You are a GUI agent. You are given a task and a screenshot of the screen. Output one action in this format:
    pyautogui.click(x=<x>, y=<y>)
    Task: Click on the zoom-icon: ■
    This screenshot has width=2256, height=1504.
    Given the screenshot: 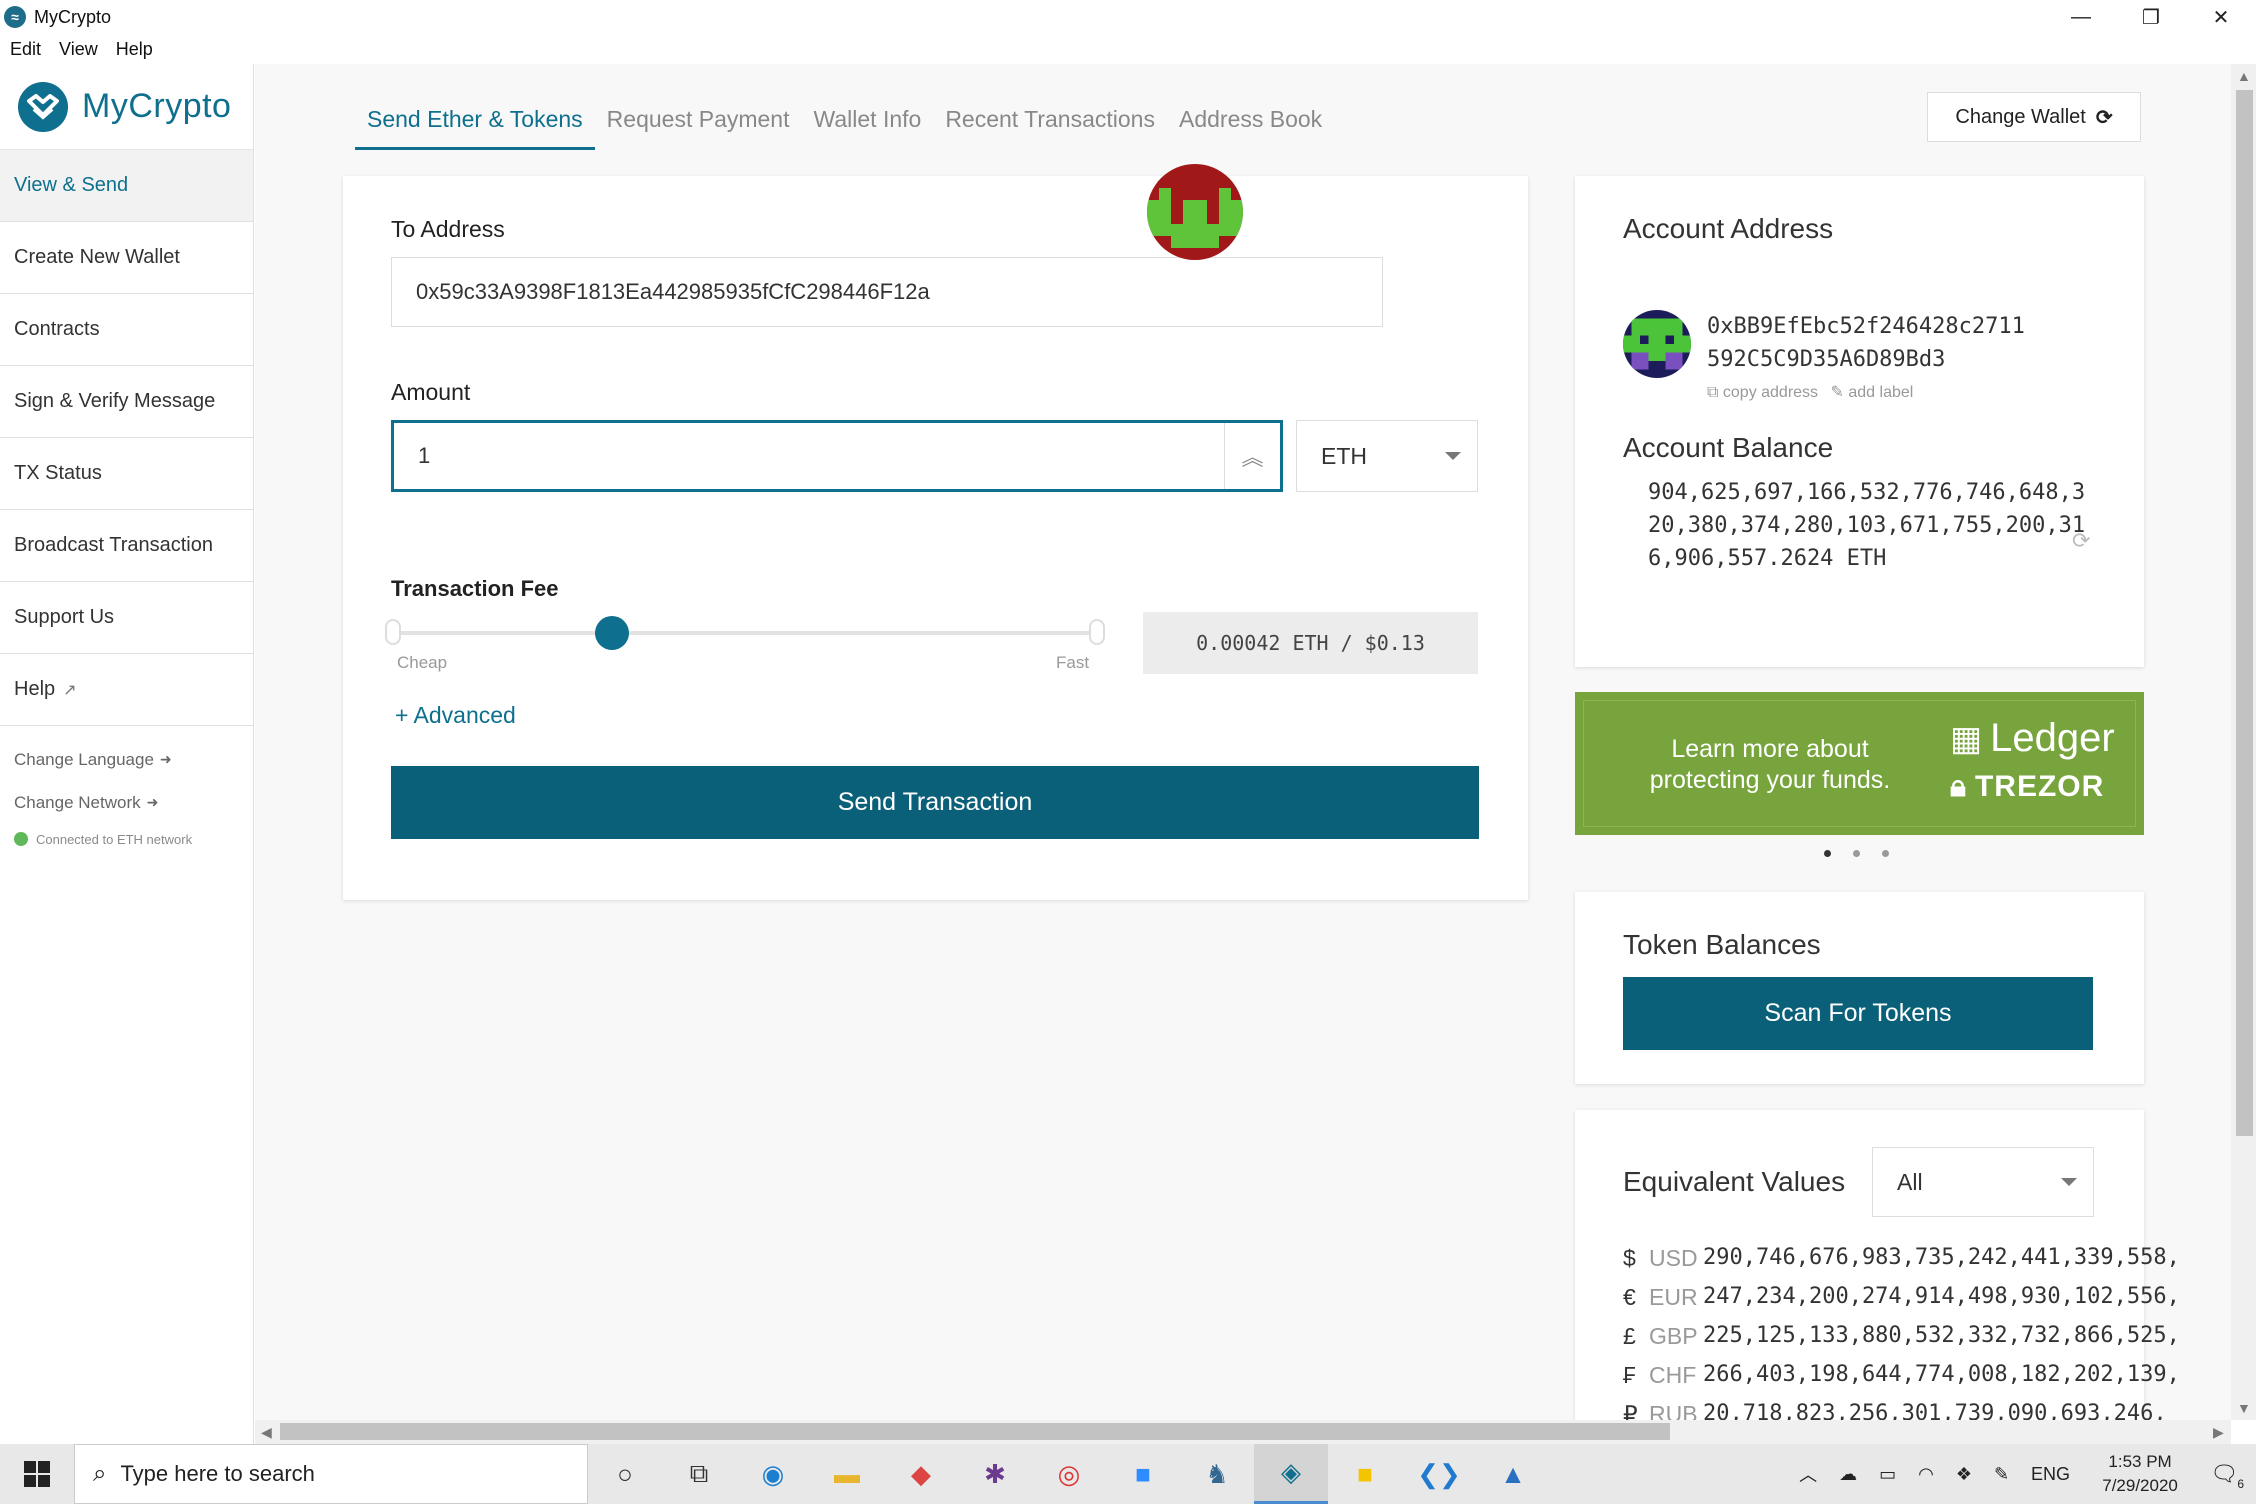 What is the action you would take?
    pyautogui.click(x=1143, y=1474)
    